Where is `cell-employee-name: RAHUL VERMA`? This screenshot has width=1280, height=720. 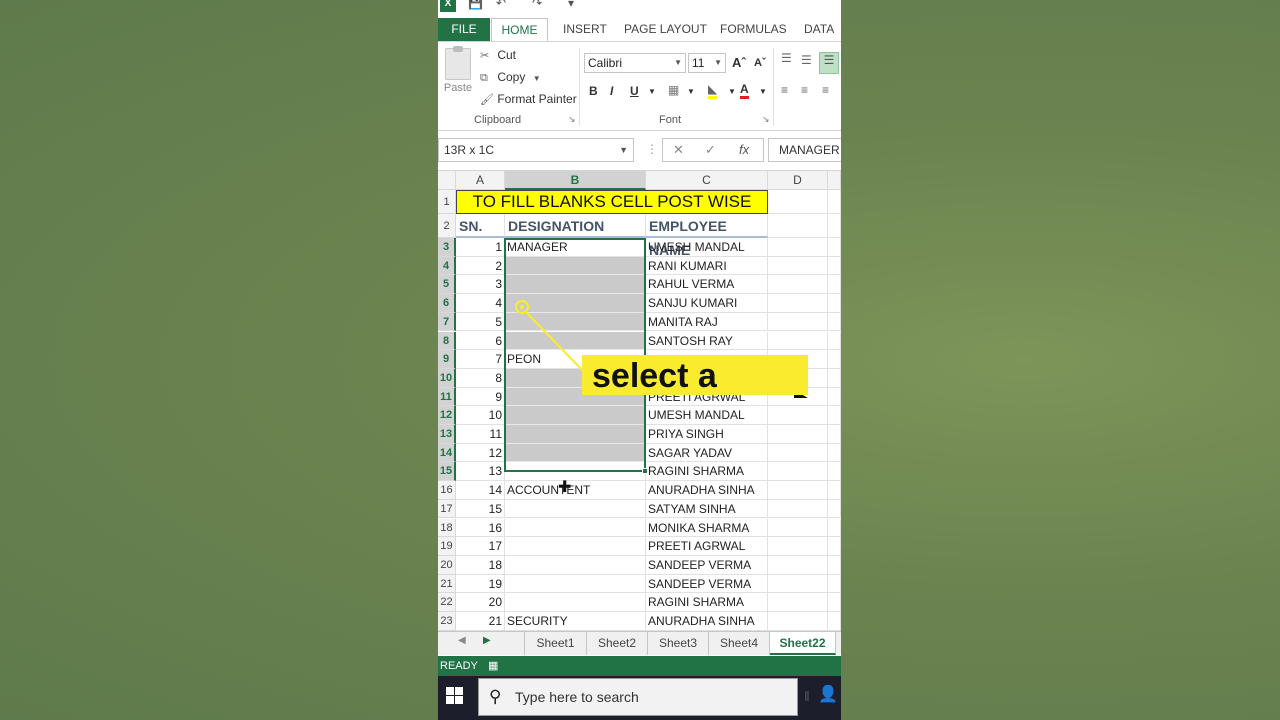 cell-employee-name: RAHUL VERMA is located at coordinates (707, 285).